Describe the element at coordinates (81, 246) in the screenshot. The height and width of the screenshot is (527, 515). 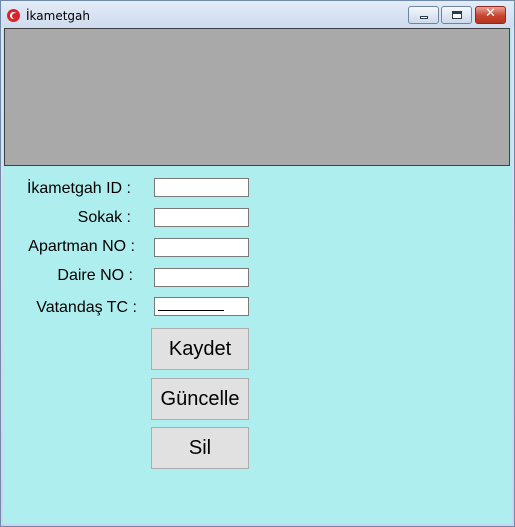
I see `apartman-no-label: Apartman NO :` at that location.